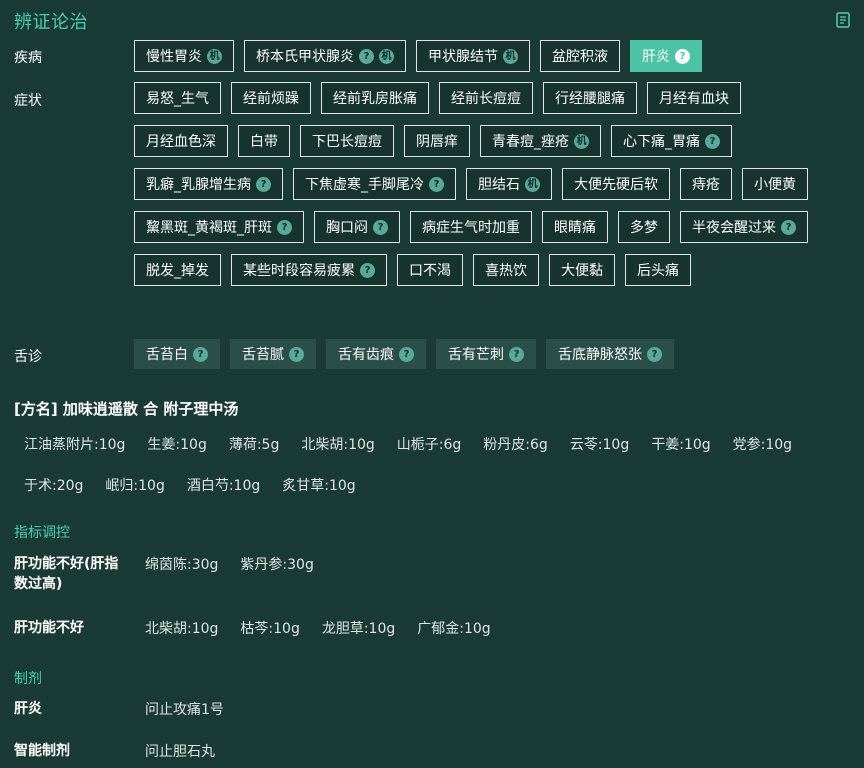 The image size is (864, 768). What do you see at coordinates (223, 486) in the screenshot?
I see `herb-item: 酒白芍:10g` at bounding box center [223, 486].